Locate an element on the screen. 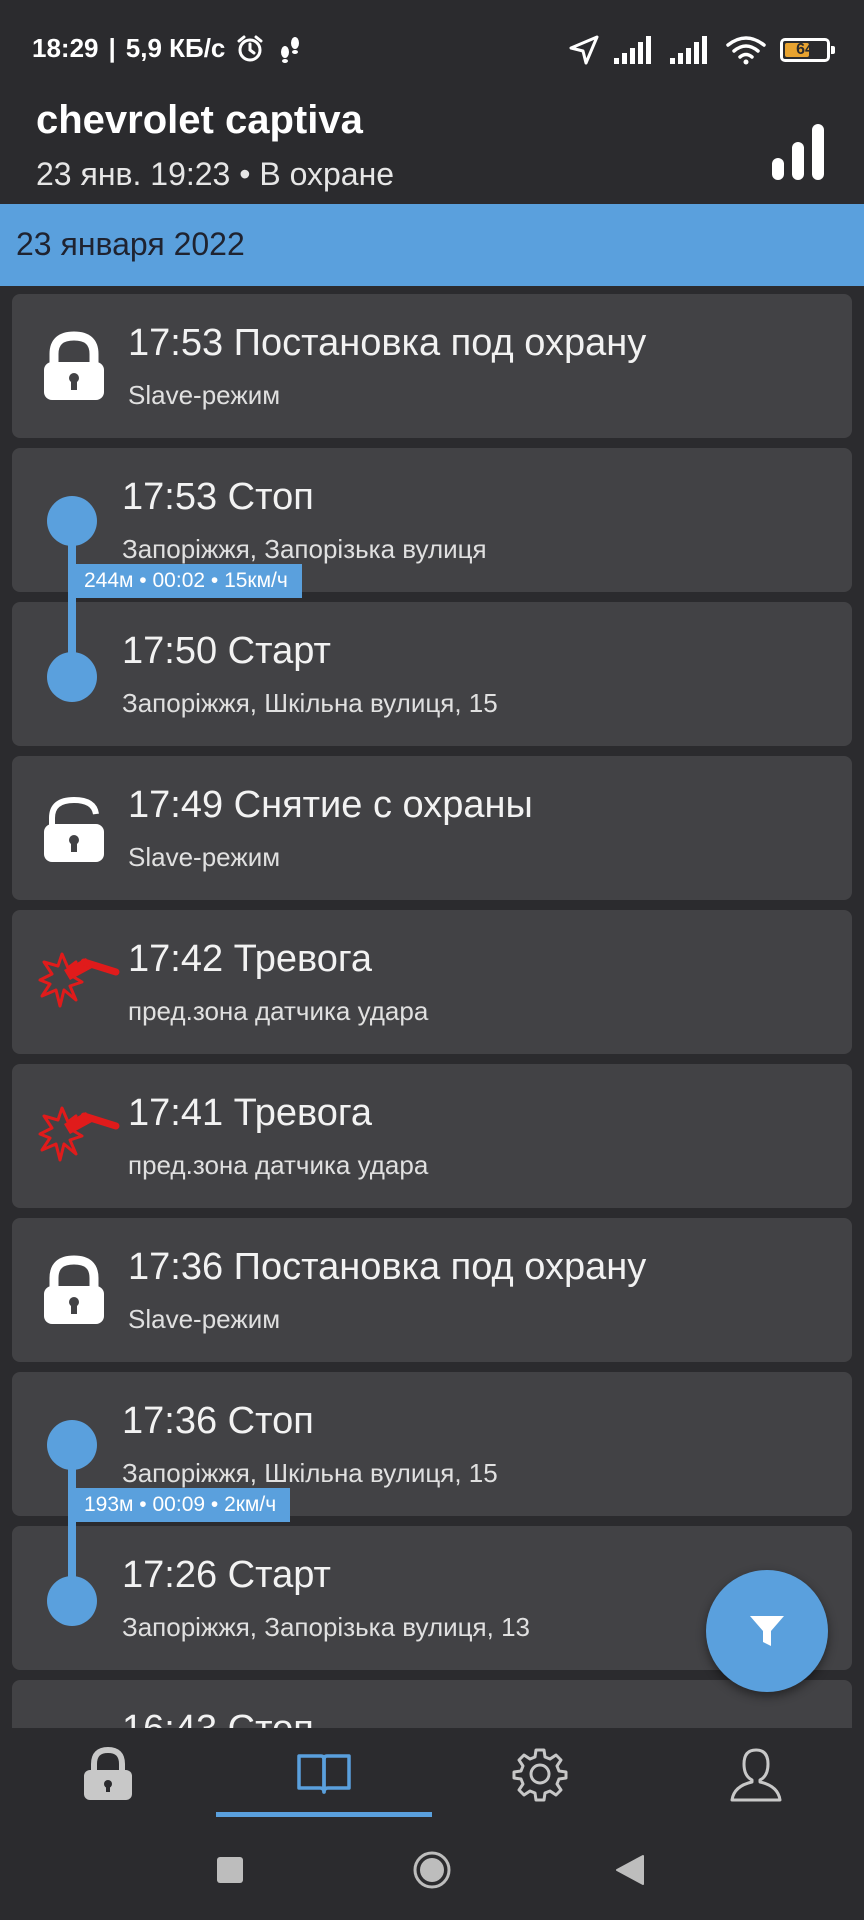 This screenshot has width=864, height=1920. status-left: 18:29 | 5,9 КБ/с is located at coordinates (168, 48).